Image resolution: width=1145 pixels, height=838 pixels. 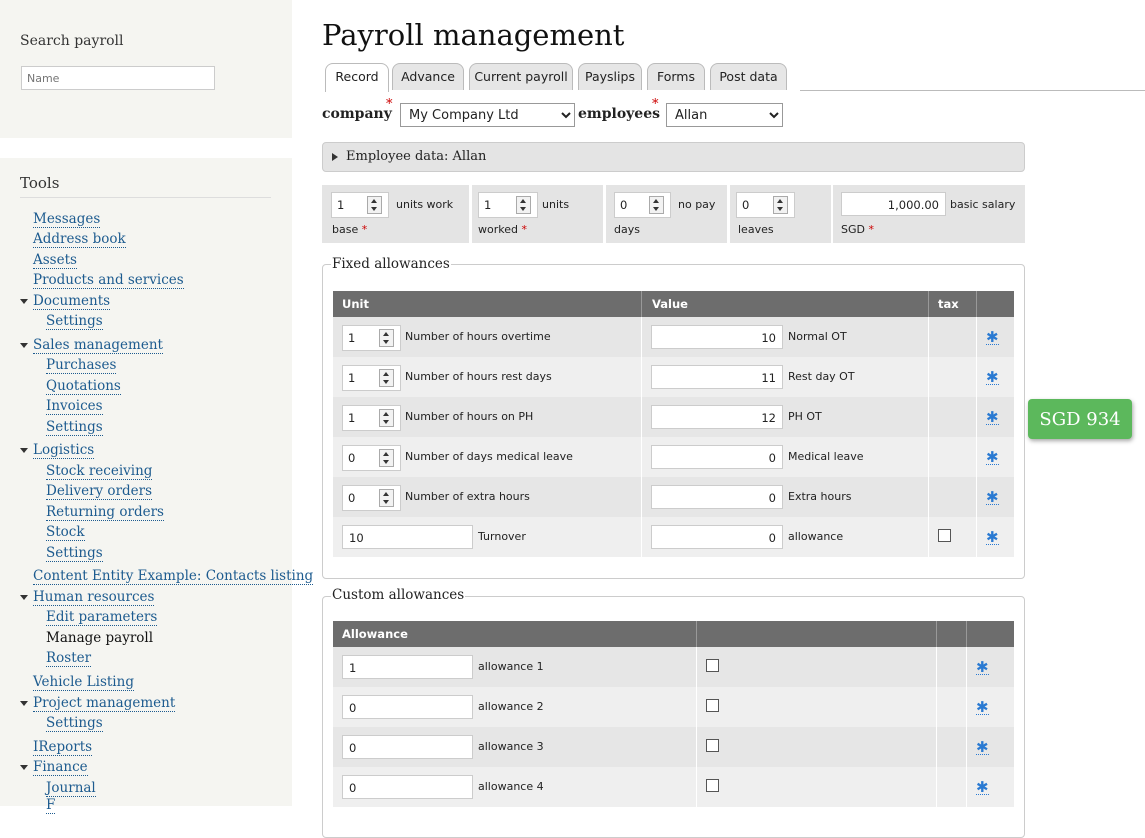 What do you see at coordinates (765, 205) in the screenshot?
I see `leaves-stepper: 0` at bounding box center [765, 205].